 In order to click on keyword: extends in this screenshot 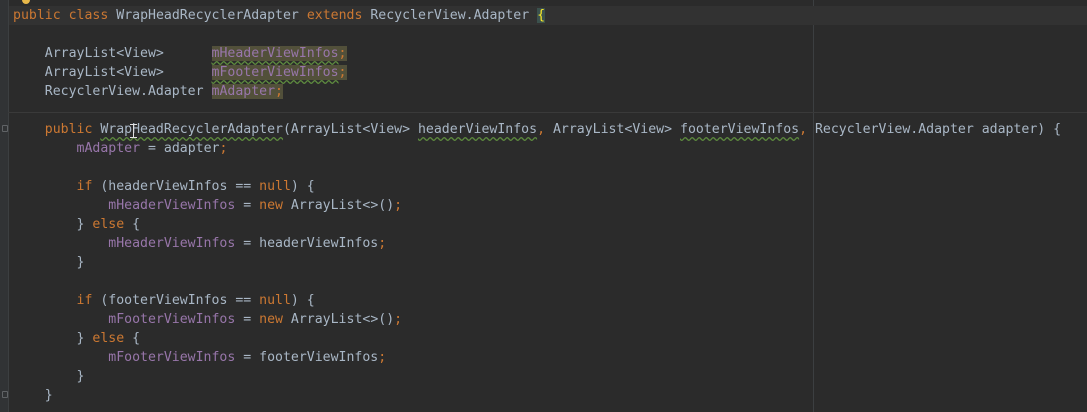, I will do `click(334, 15)`.